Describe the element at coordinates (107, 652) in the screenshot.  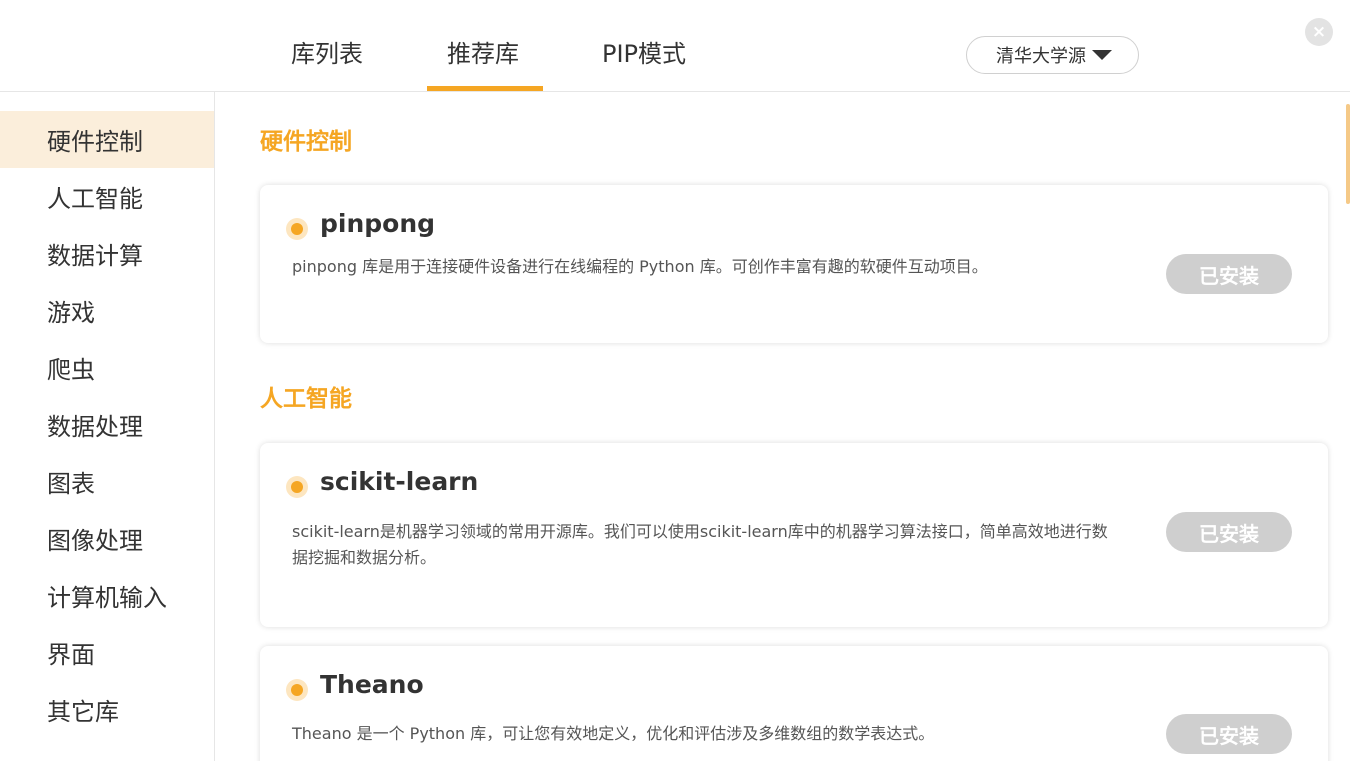
I see `sidebar-item-gui: 界面` at that location.